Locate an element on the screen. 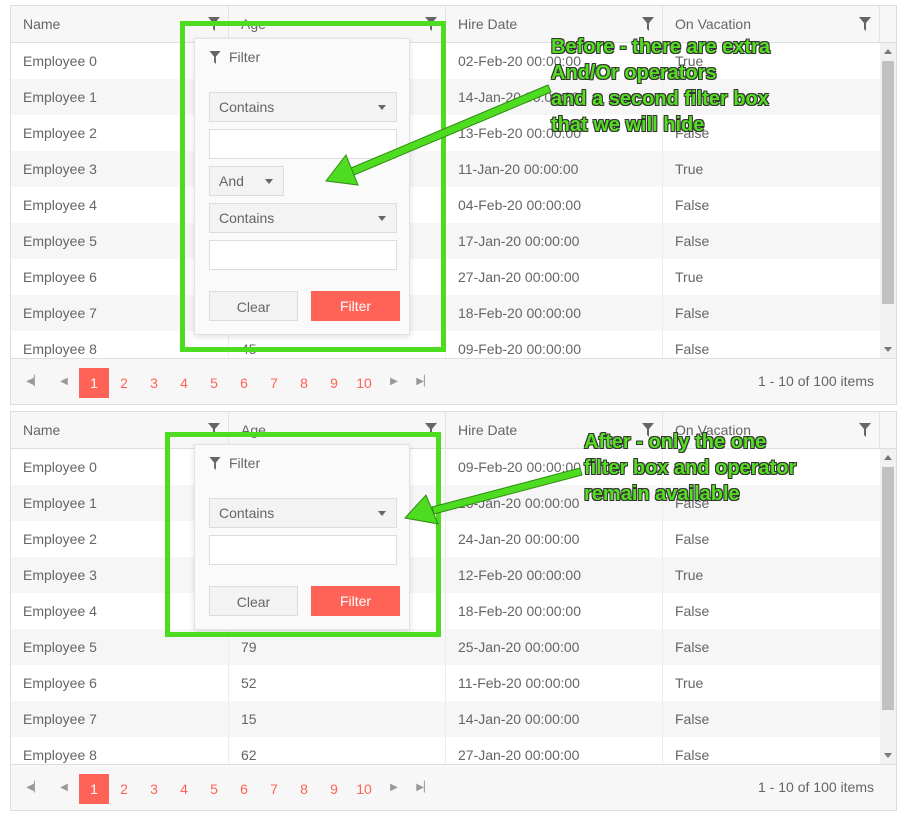 The image size is (904, 825). cell-hire-date: 17-Jan-20 00:00:00 is located at coordinates (554, 241).